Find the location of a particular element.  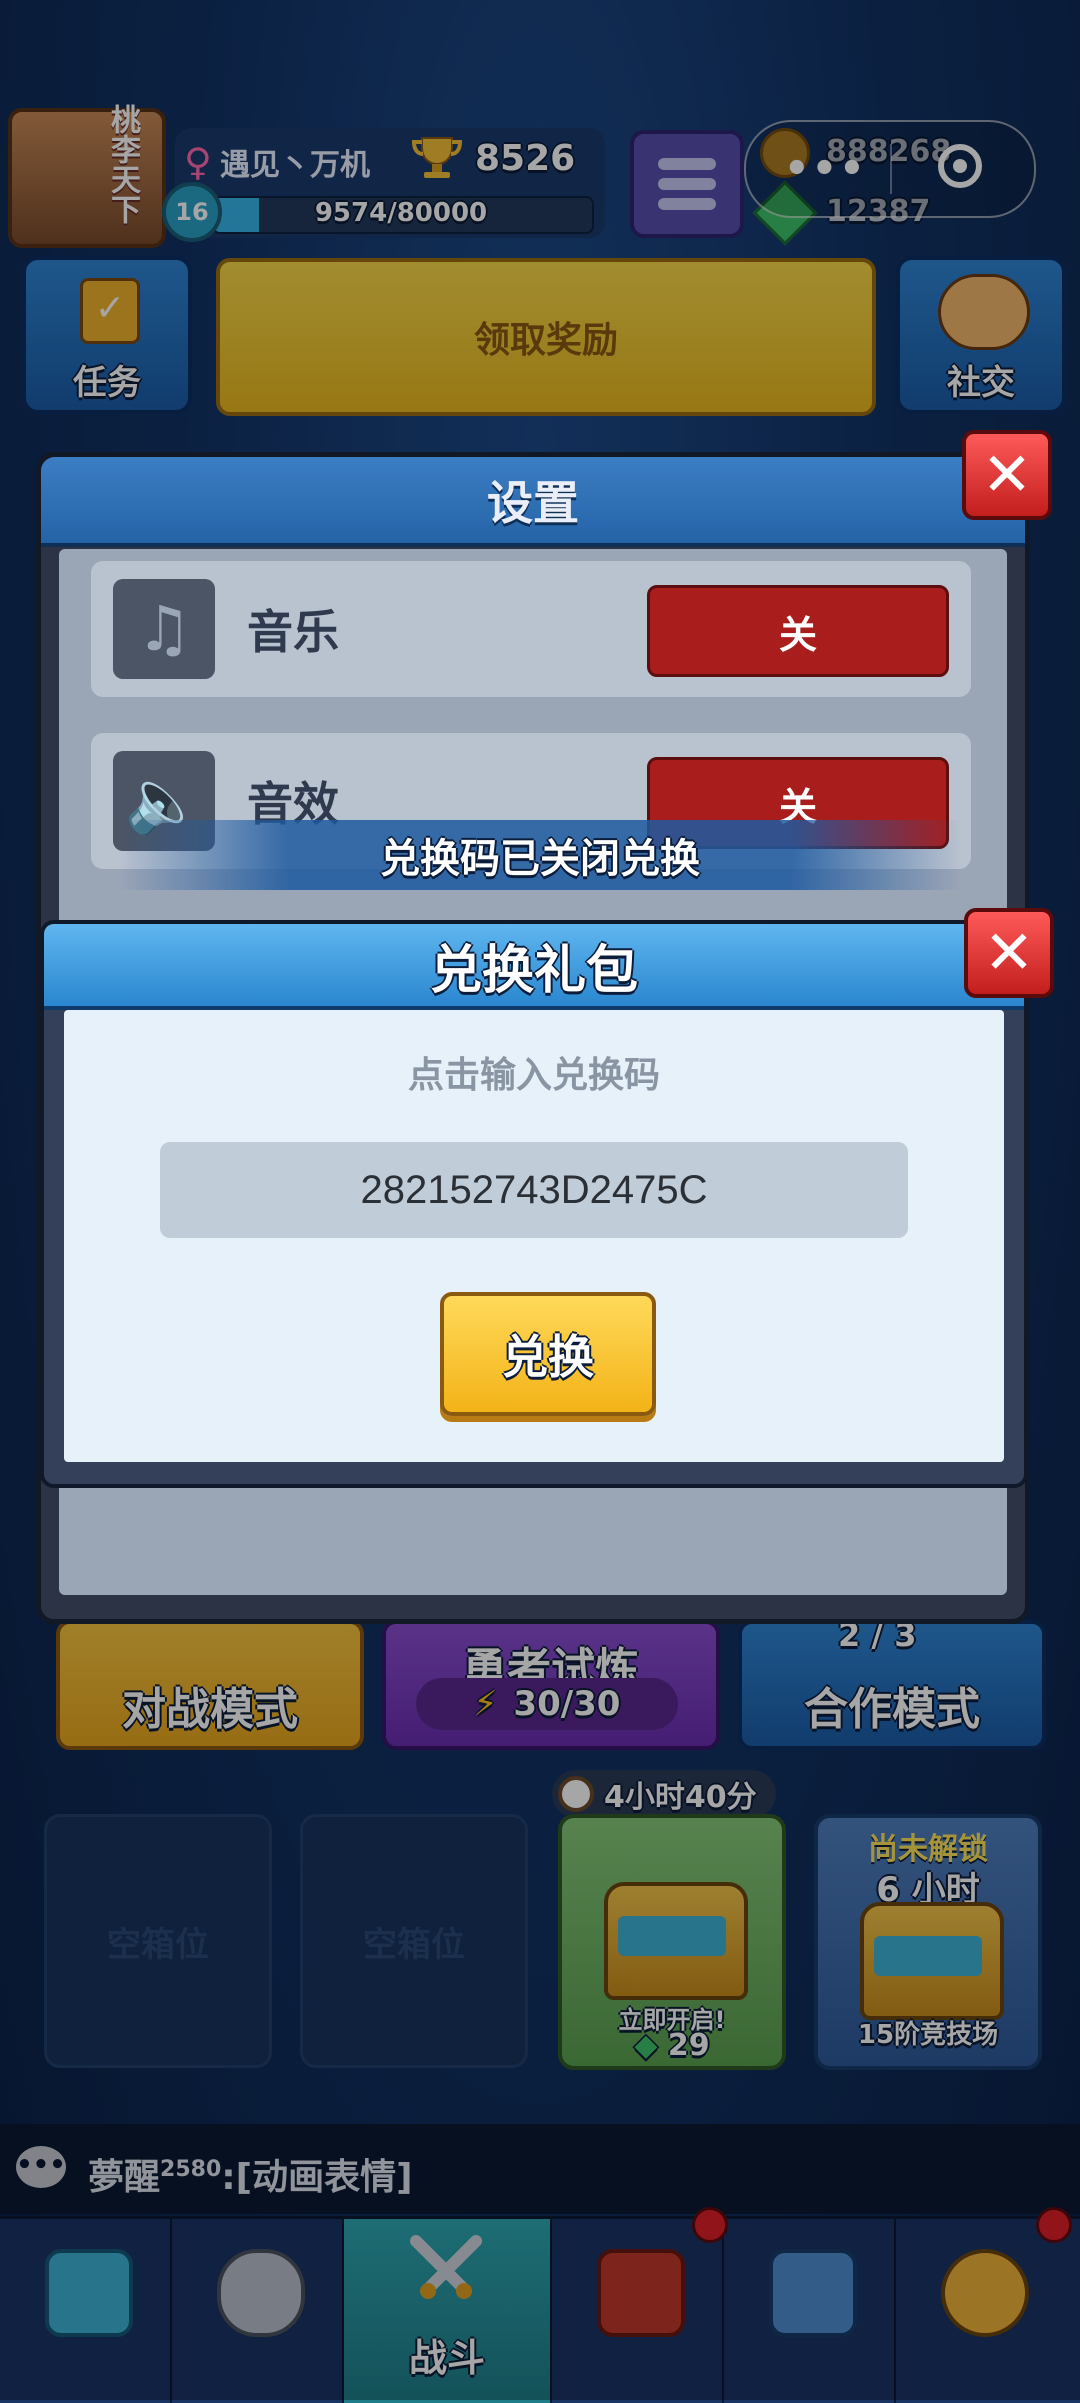

music-setting-row: ♫ 音乐 关 is located at coordinates (531, 629).